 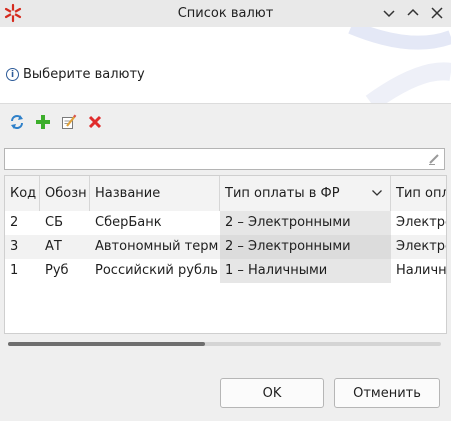 I want to click on delete-icon, so click(x=95, y=122).